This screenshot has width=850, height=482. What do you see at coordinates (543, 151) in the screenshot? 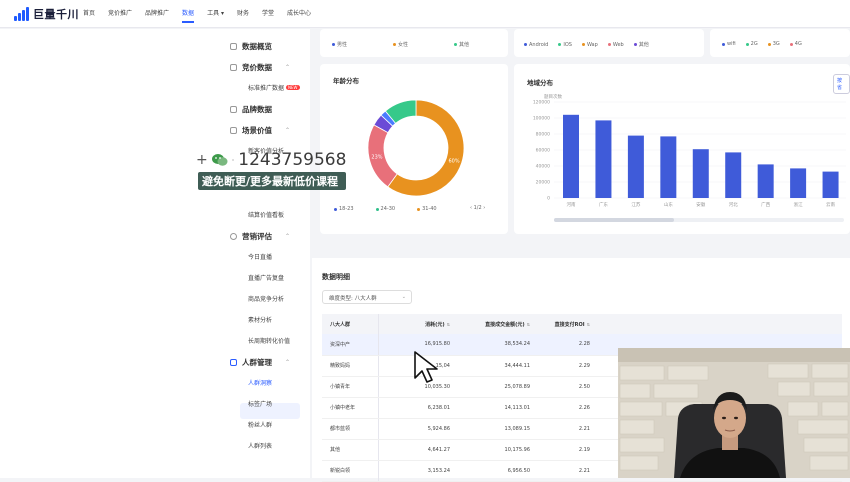
I see `y-tick-label: 60000` at bounding box center [543, 151].